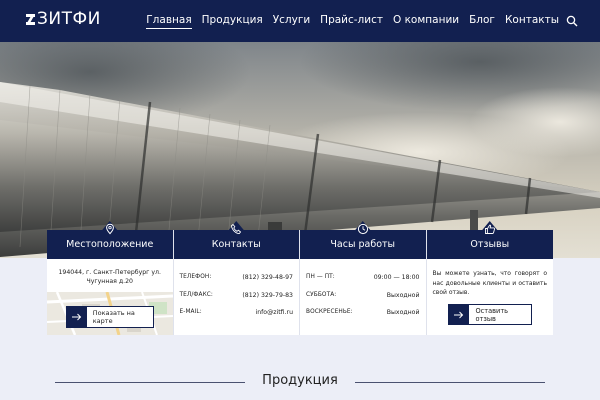 This screenshot has height=400, width=600. Describe the element at coordinates (267, 295) in the screenshot. I see `fax-value: (812) 329-79-83` at that location.